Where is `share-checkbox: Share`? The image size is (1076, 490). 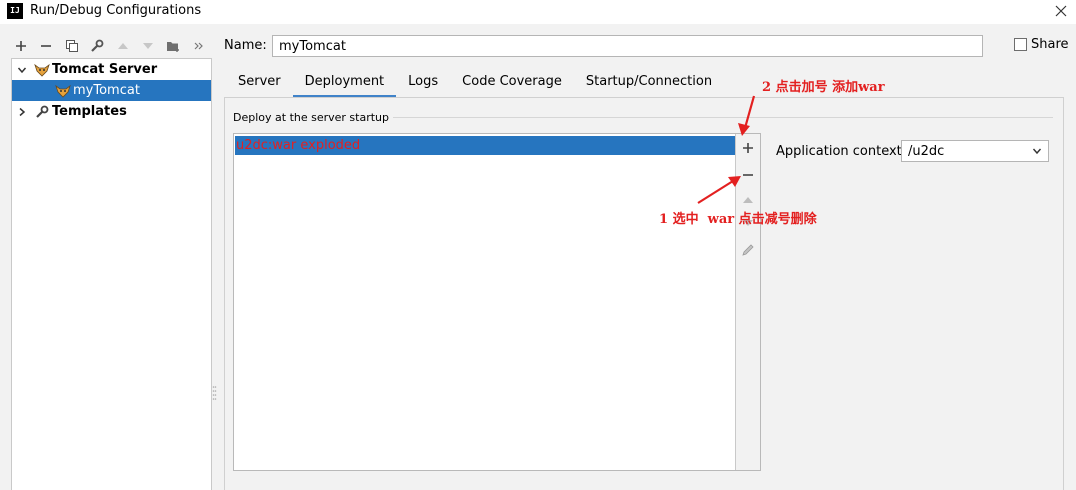 share-checkbox: Share is located at coordinates (1041, 44).